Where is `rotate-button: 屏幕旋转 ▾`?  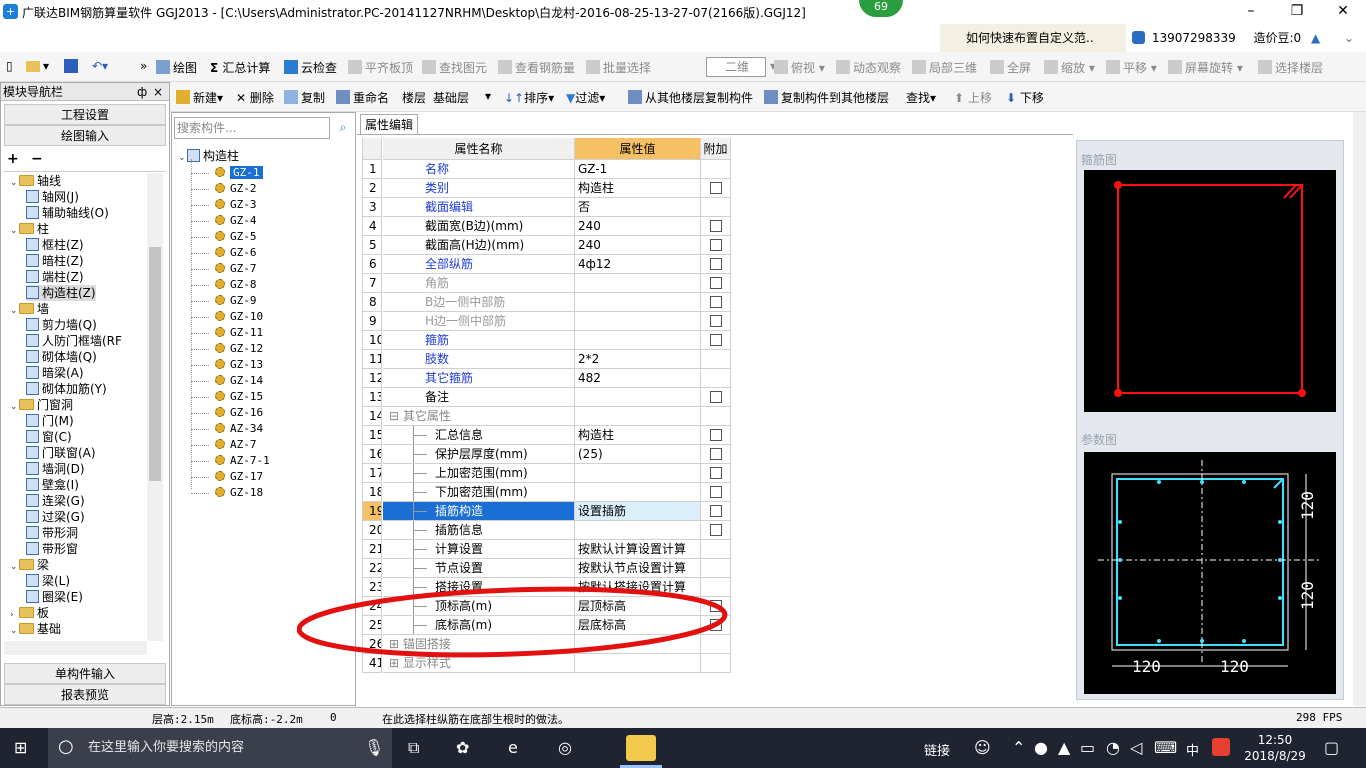
rotate-button: 屏幕旋转 ▾ is located at coordinates (1205, 67).